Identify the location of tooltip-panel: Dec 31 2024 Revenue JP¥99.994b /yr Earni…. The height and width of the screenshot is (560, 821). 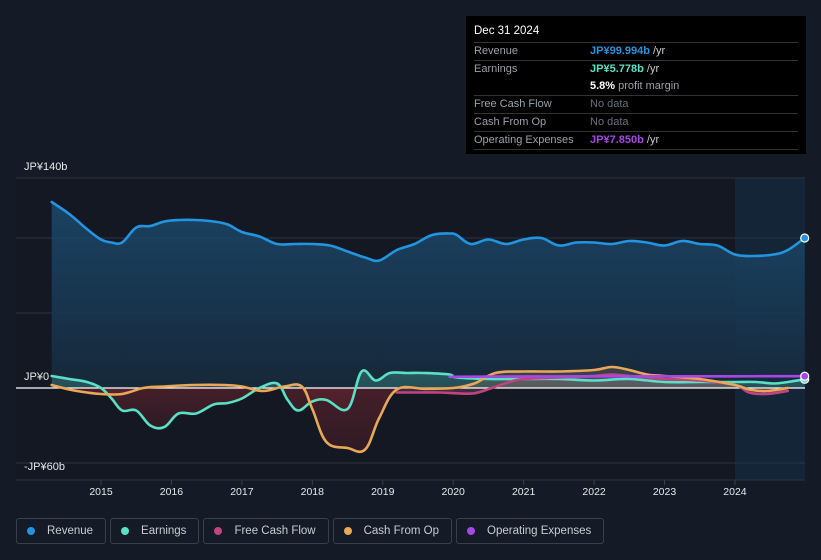
(636, 85).